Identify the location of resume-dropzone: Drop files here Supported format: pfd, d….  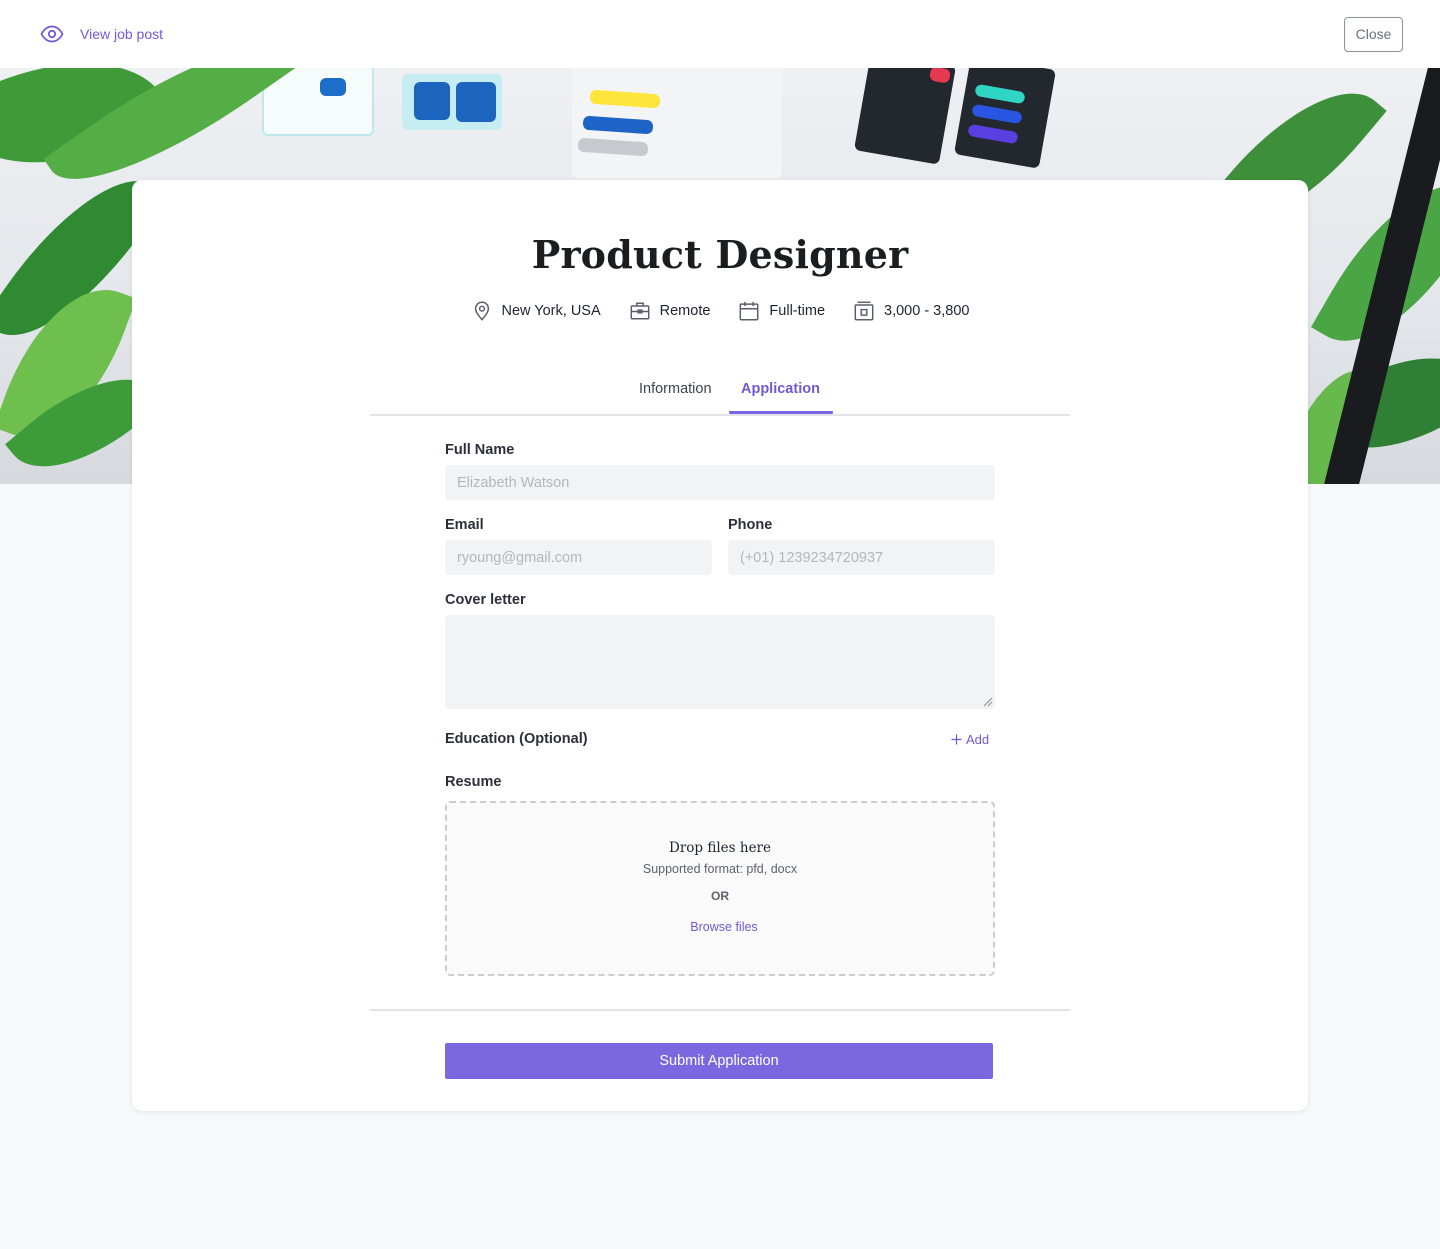
(720, 888).